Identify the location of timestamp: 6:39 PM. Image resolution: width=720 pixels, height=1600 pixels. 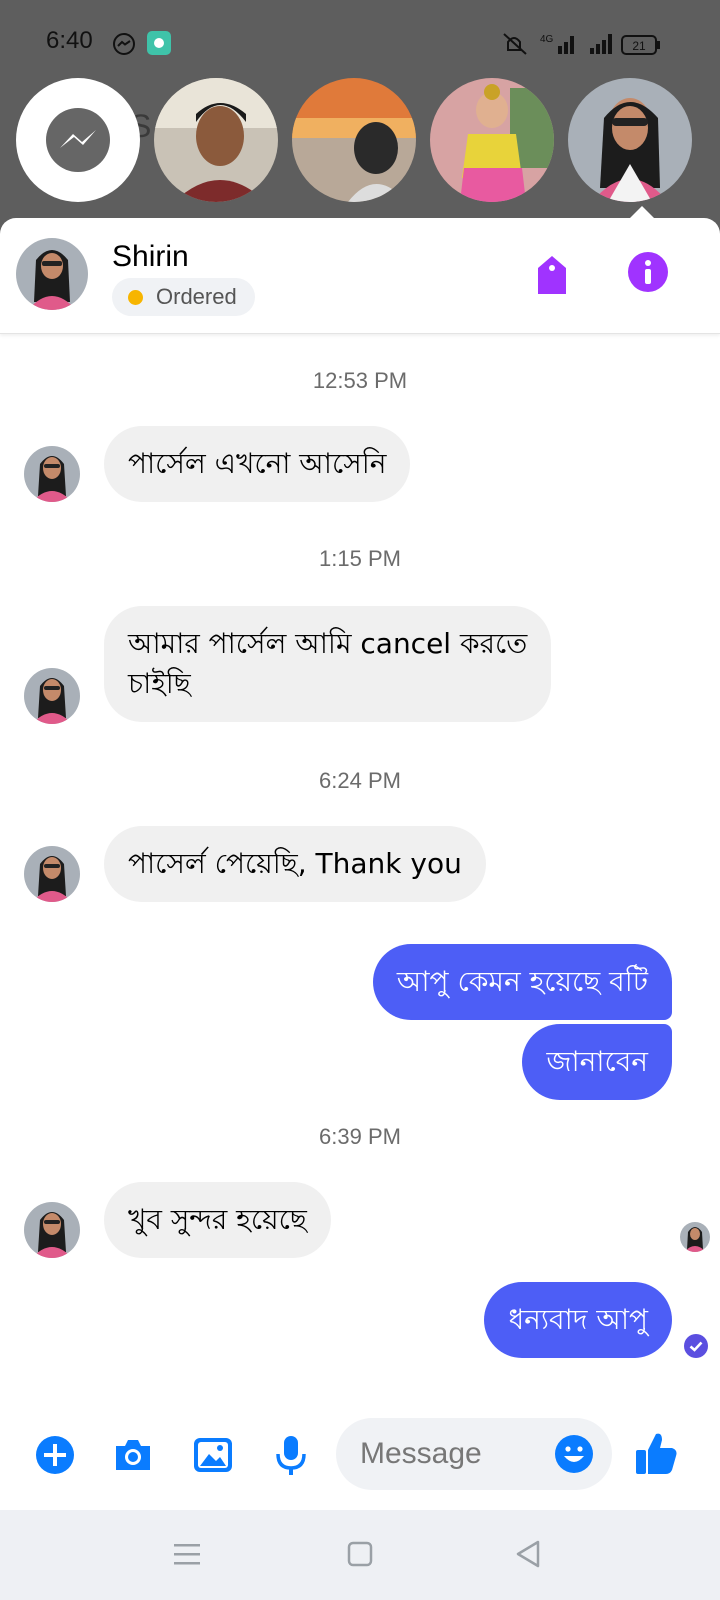
(360, 1136).